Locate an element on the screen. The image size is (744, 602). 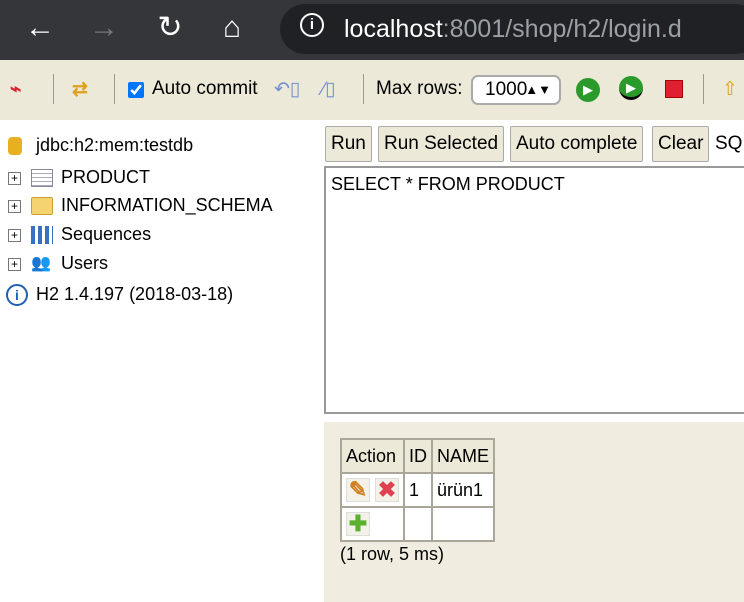
tree-item-label: PRODUCT is located at coordinates (105, 177).